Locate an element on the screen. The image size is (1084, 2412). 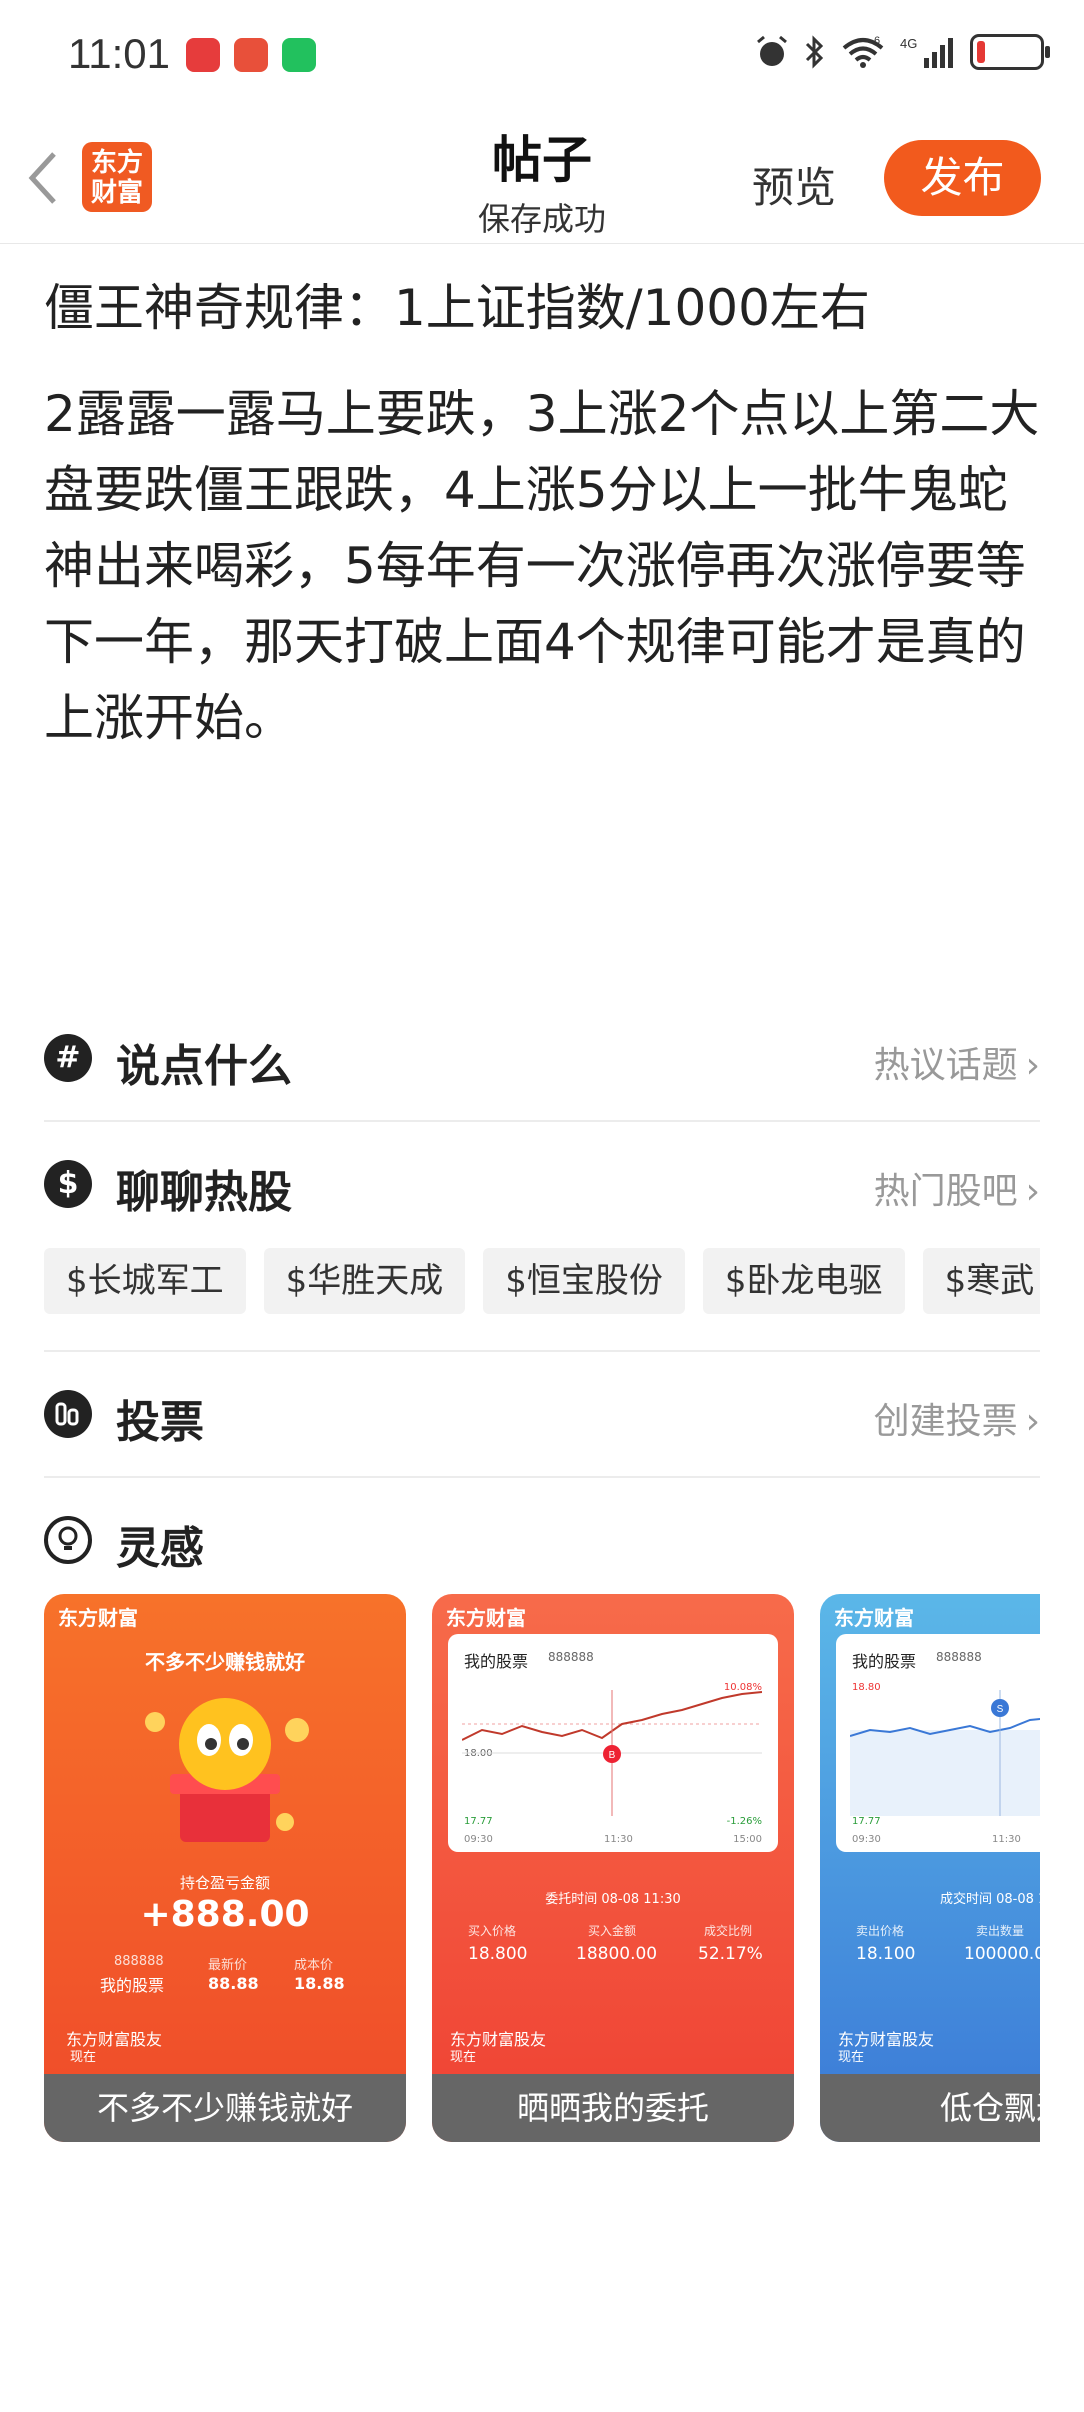
stock-code: 888888 is located at coordinates (139, 1961).